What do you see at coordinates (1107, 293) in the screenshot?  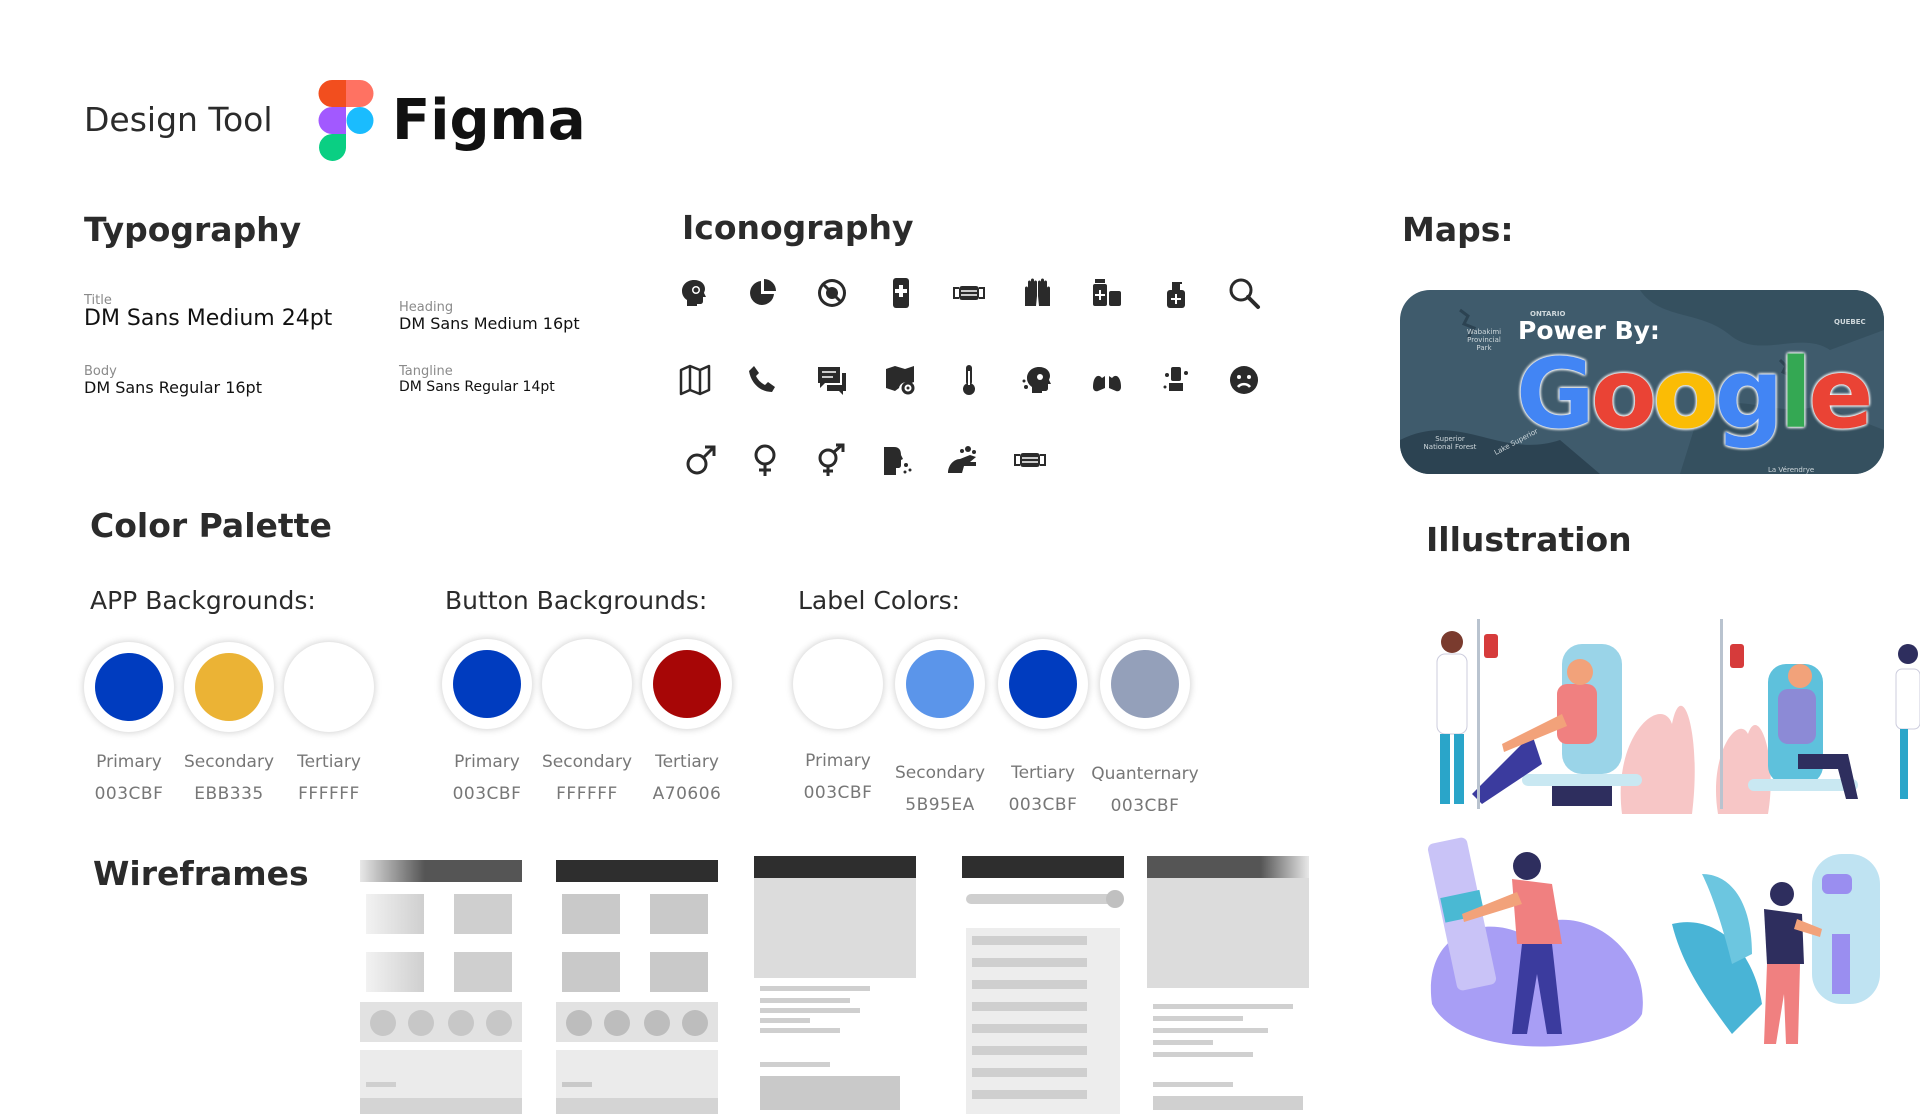 I see `medicine-bottles-icon` at bounding box center [1107, 293].